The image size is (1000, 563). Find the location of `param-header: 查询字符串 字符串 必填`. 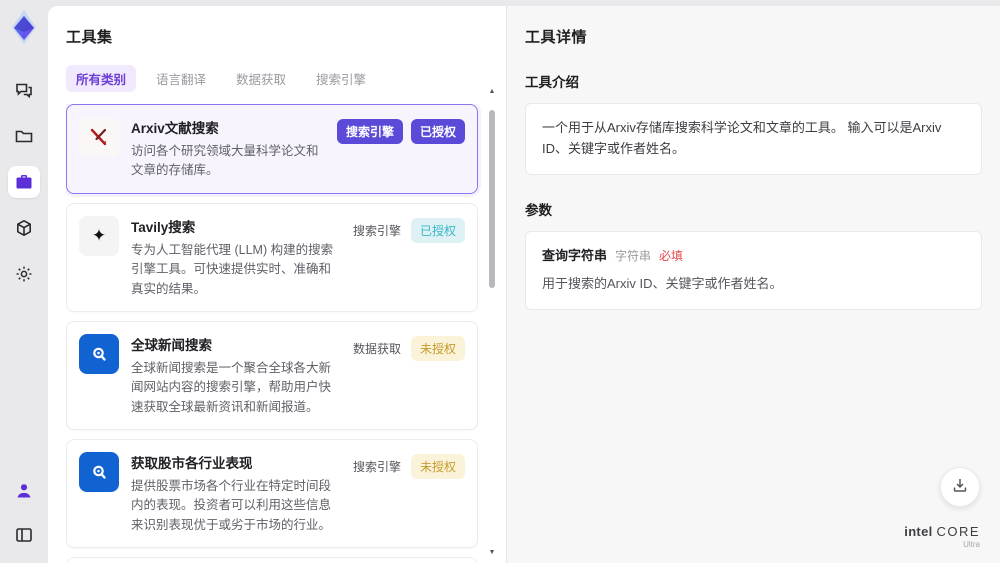

param-header: 查询字符串 字符串 必填 is located at coordinates (753, 256).